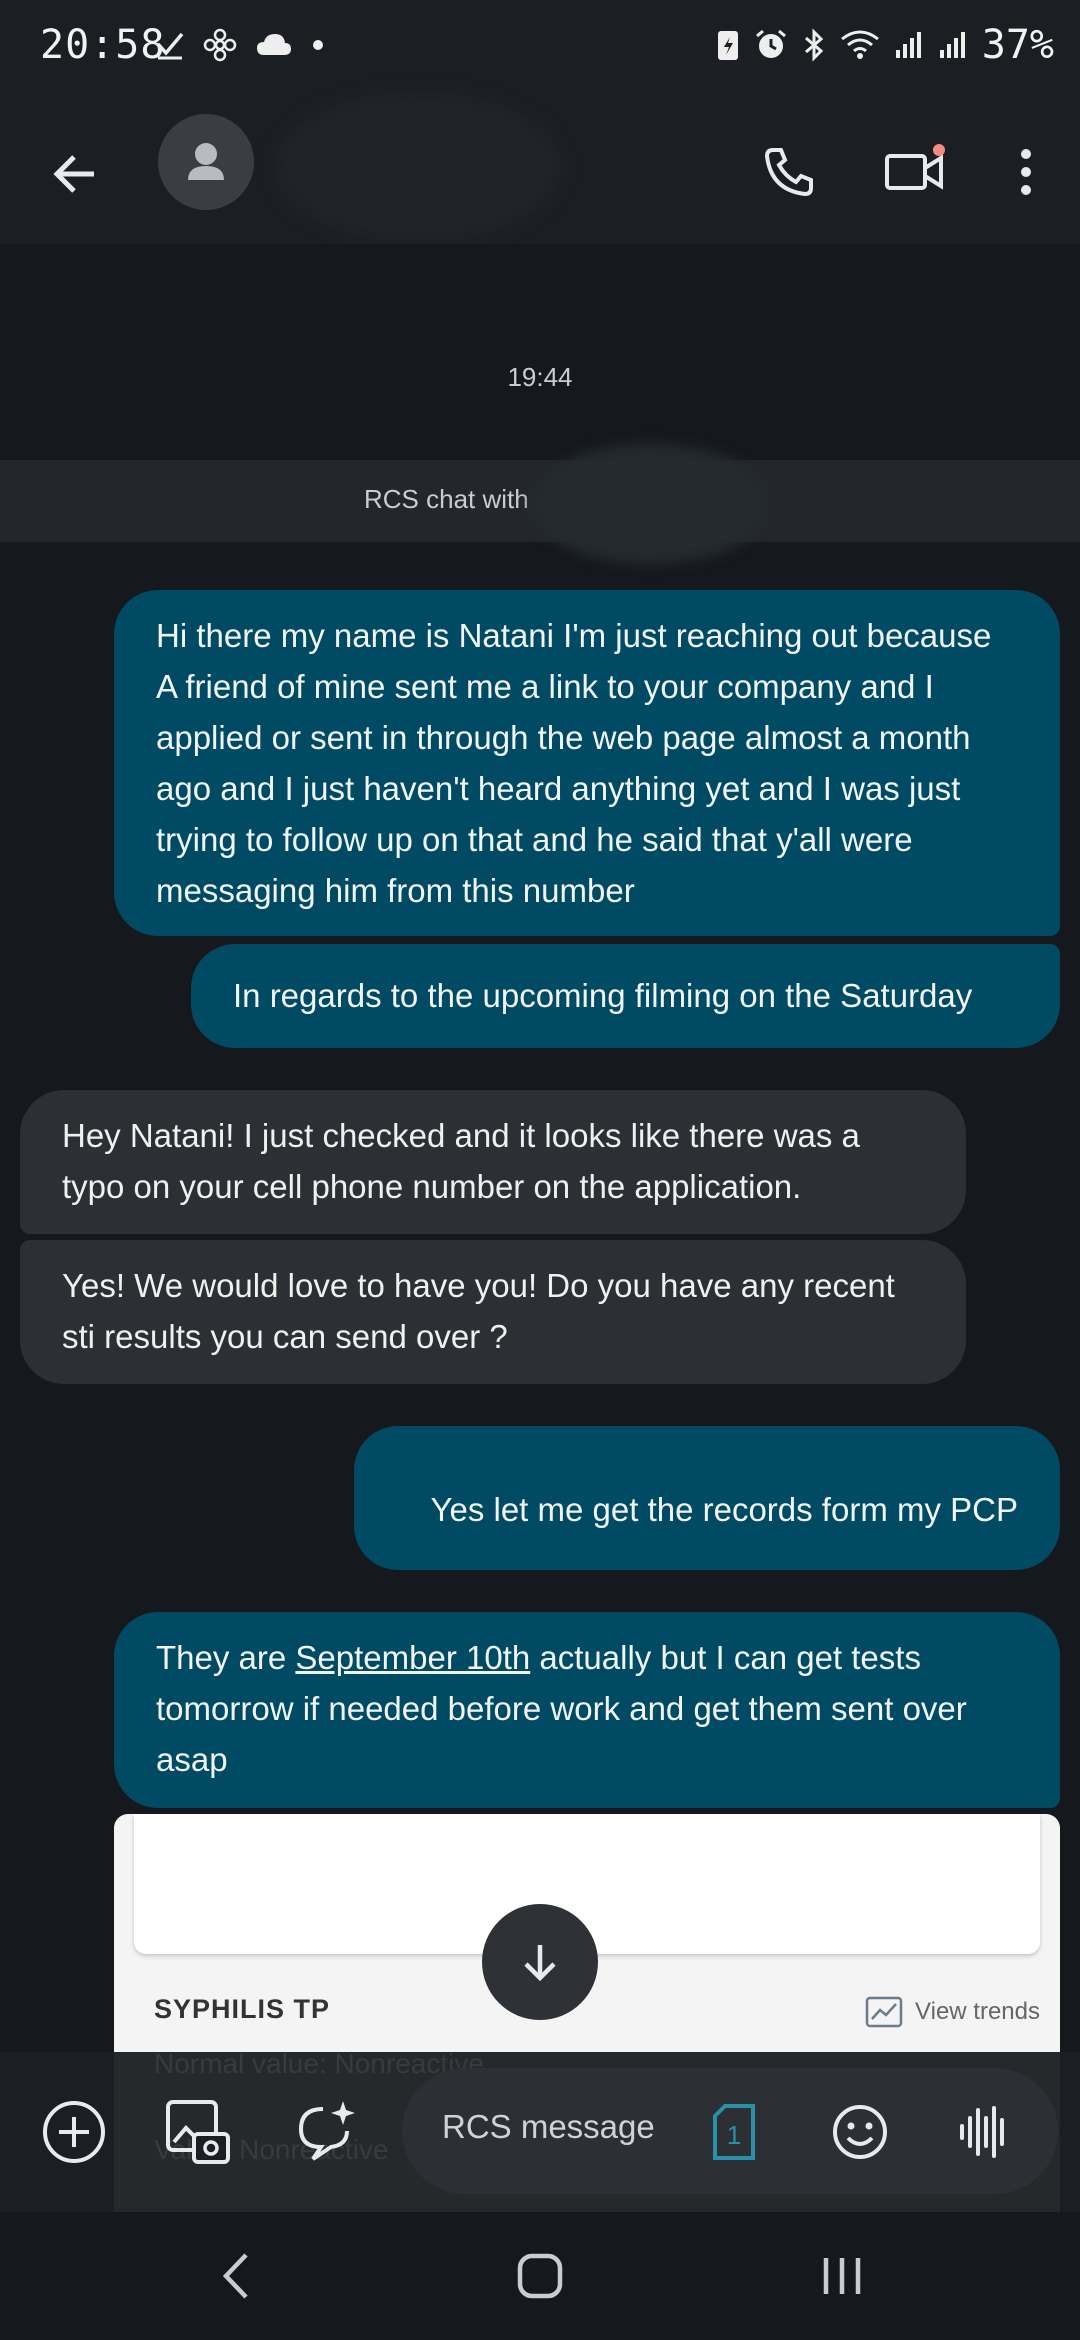 The height and width of the screenshot is (2340, 1080). Describe the element at coordinates (240, 45) in the screenshot. I see `status-notification-icons` at that location.